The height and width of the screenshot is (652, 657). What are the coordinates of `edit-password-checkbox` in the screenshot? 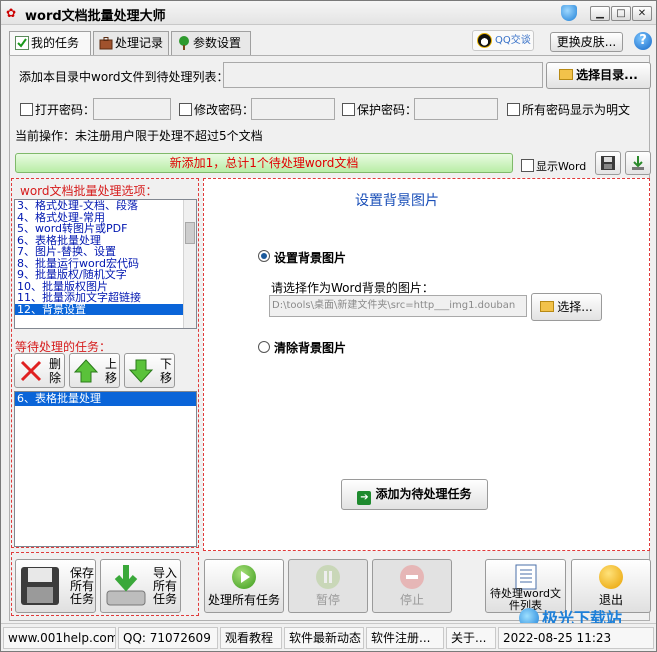 It's located at (185, 109).